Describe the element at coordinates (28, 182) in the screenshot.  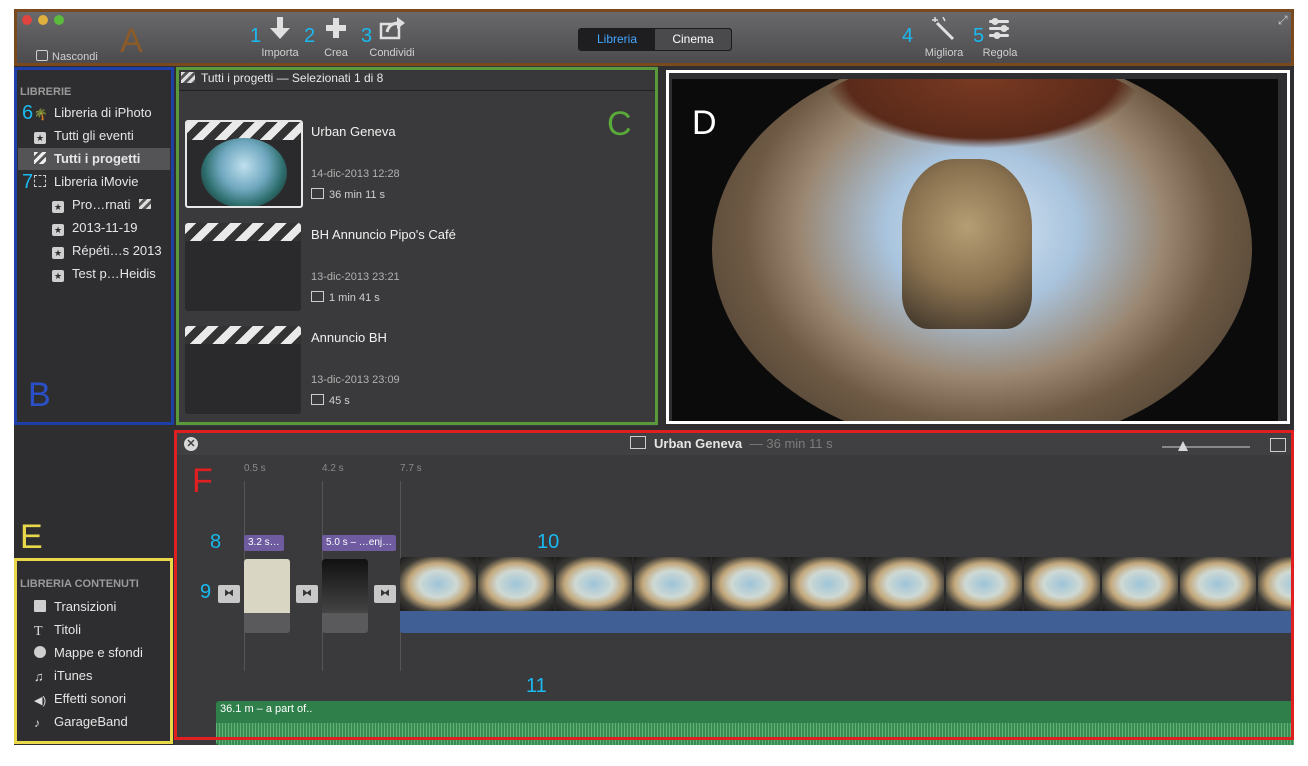
I see `annotation-number: 7` at that location.